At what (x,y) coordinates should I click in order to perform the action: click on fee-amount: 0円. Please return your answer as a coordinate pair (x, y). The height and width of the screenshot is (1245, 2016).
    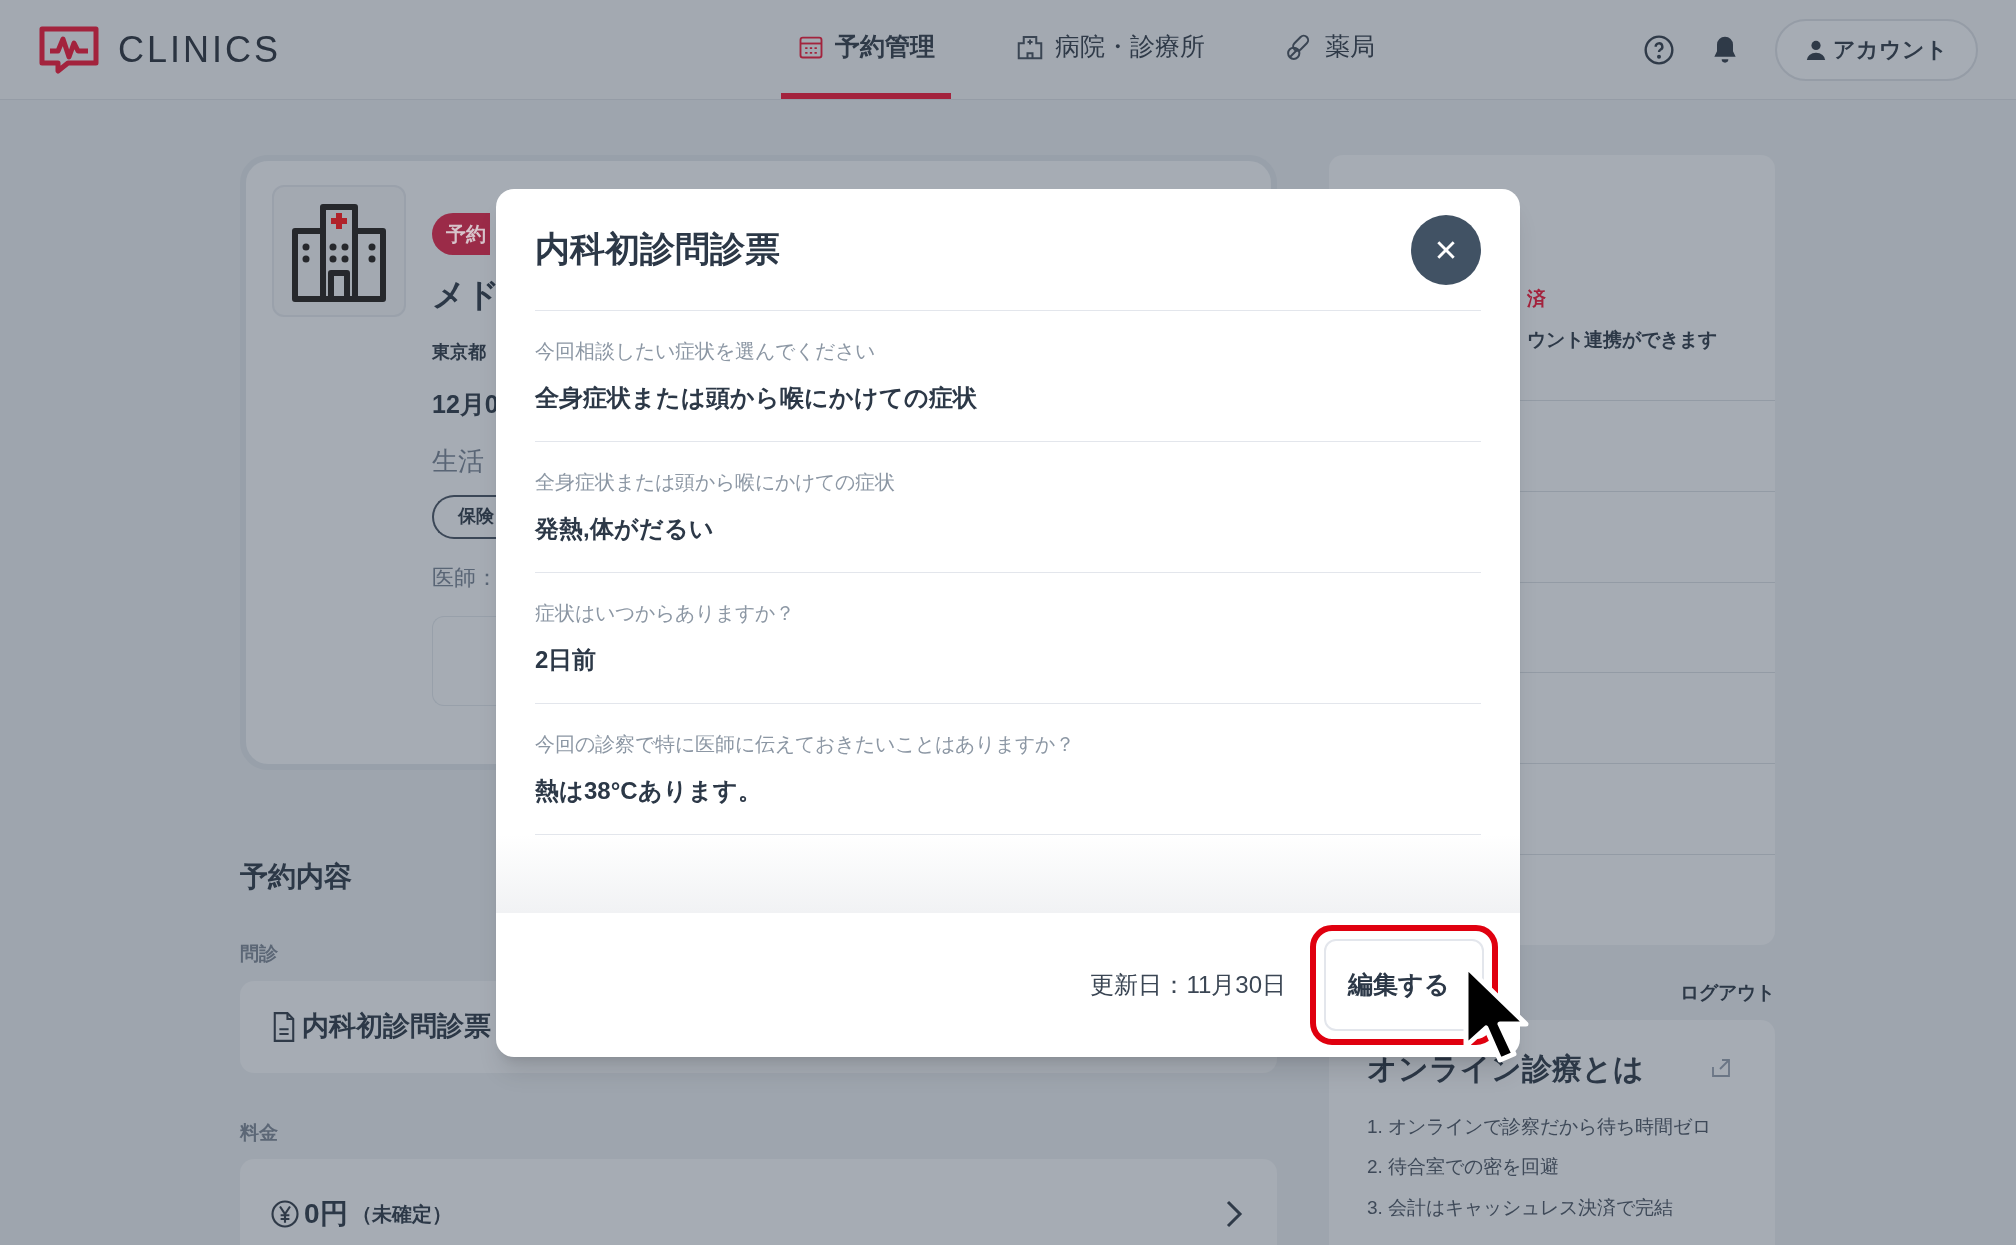
    Looking at the image, I should click on (326, 1214).